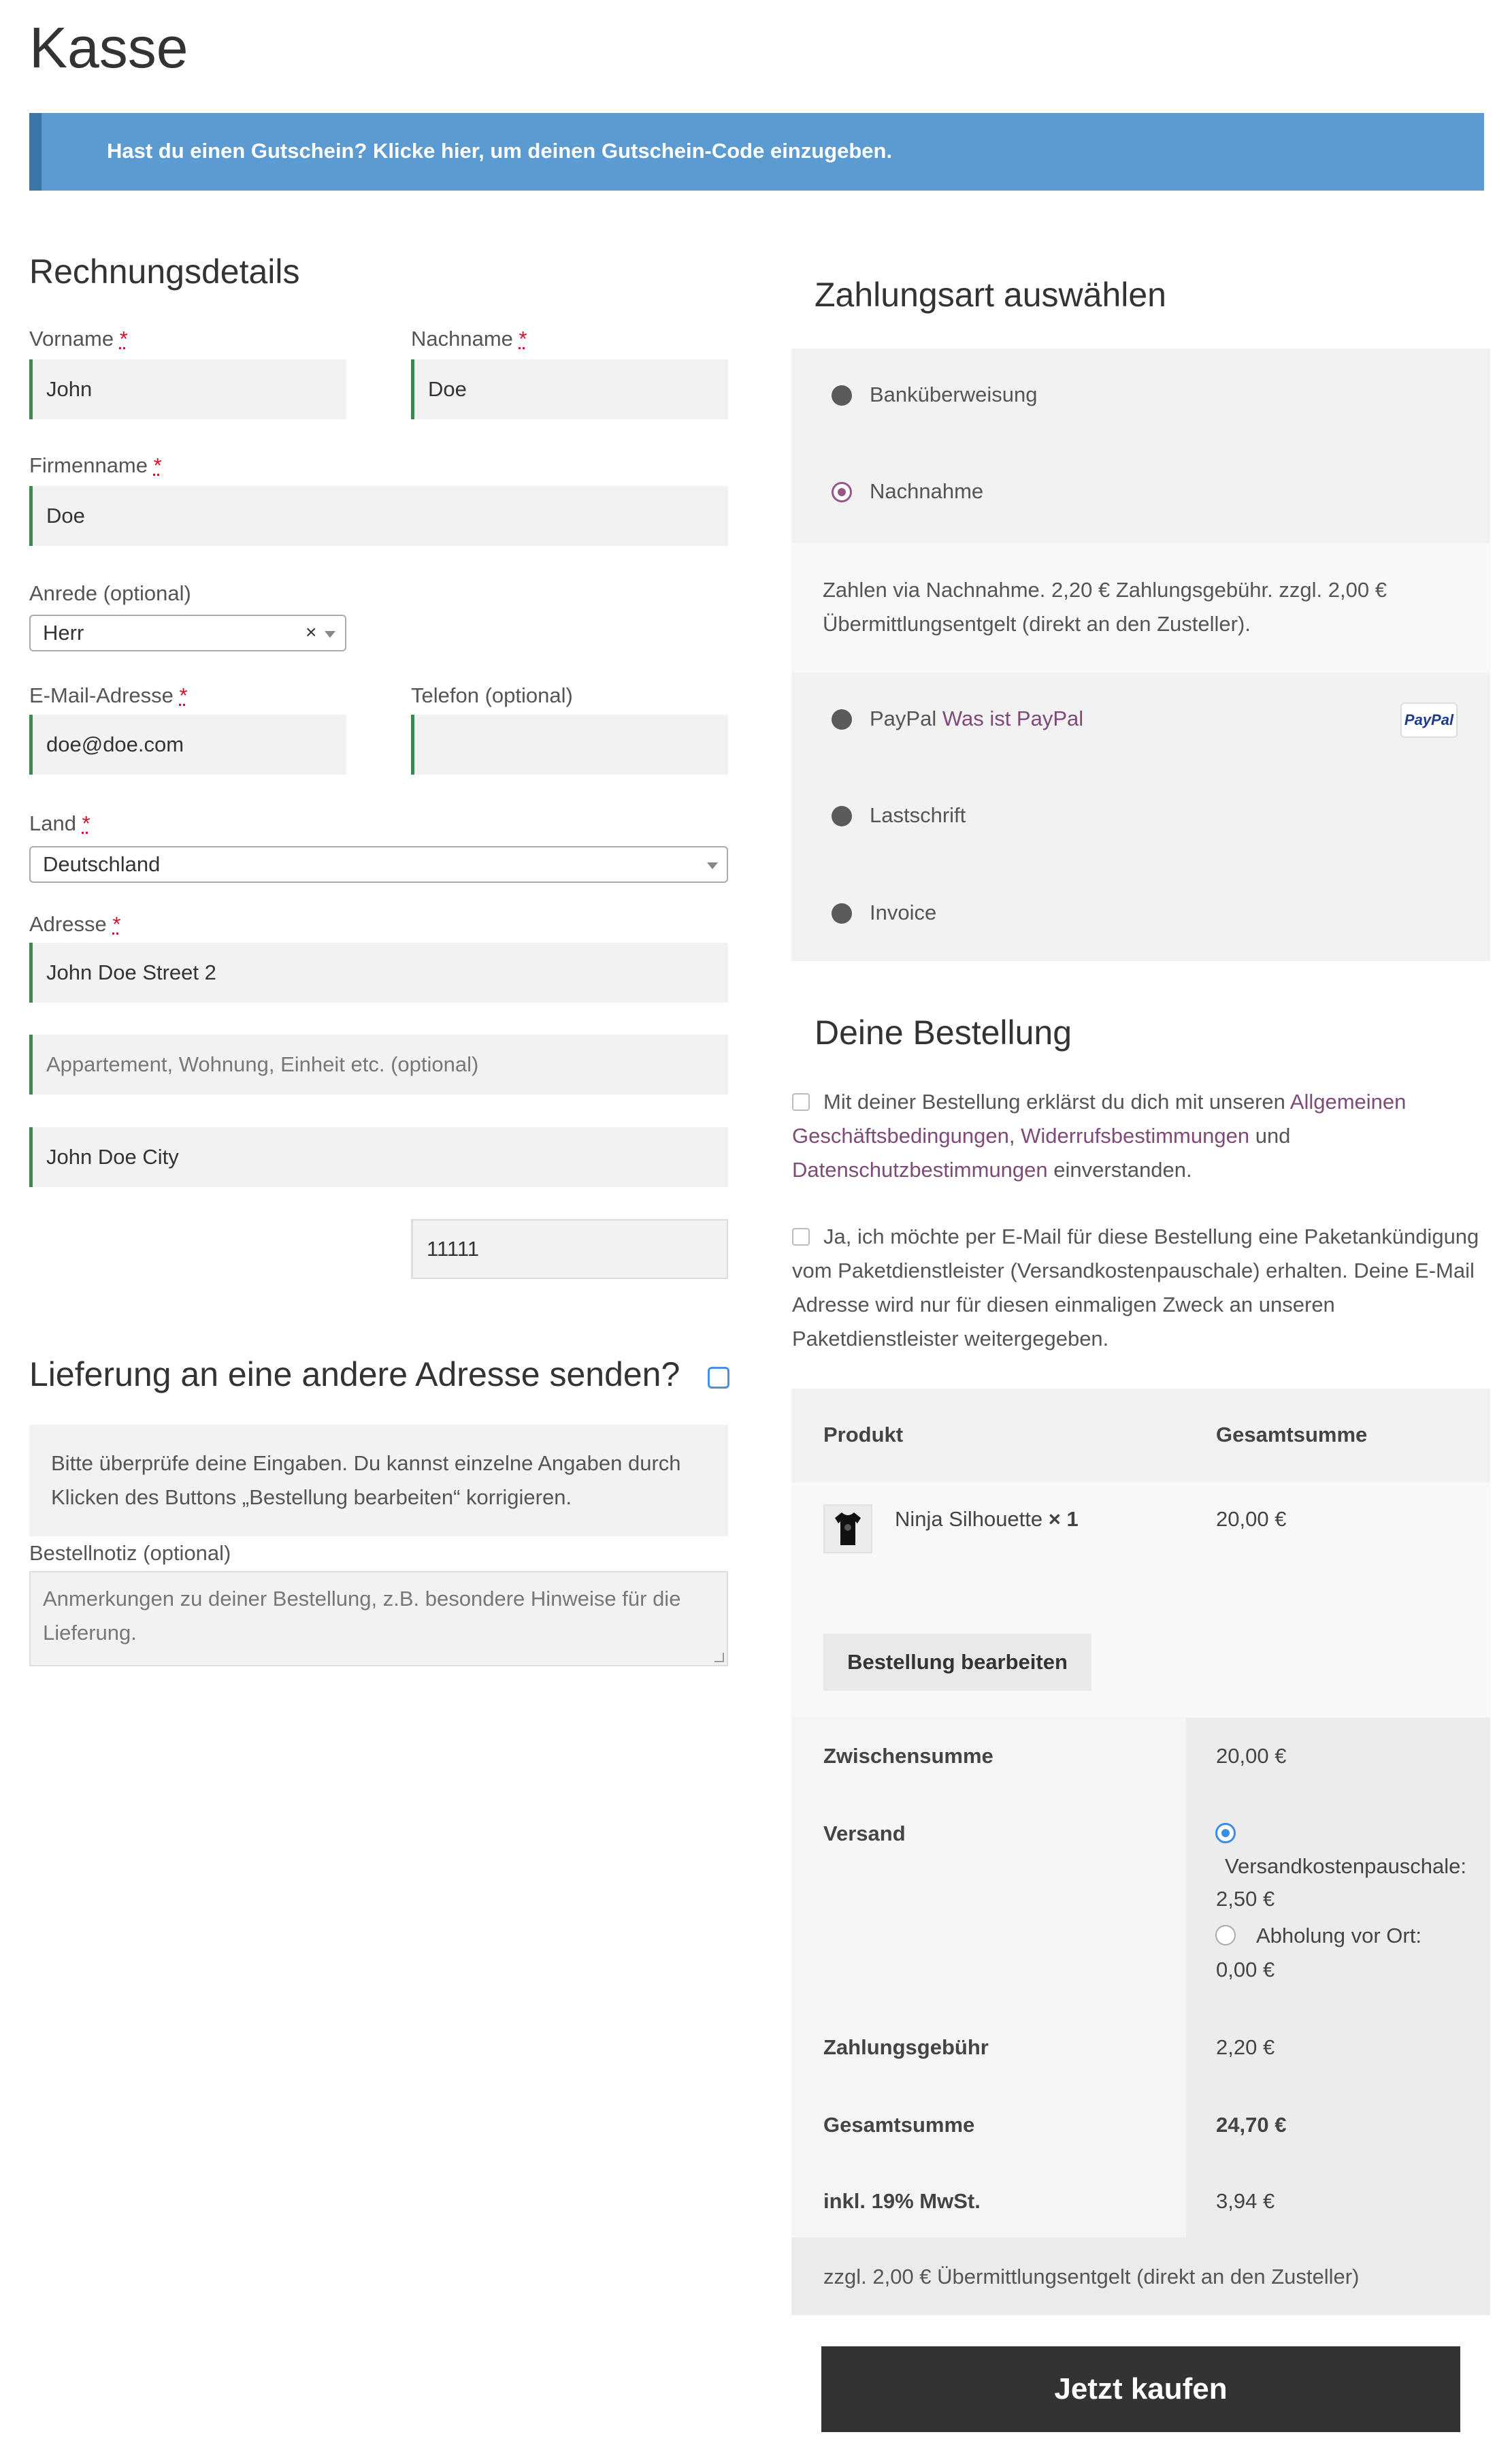 The image size is (1512, 2460). I want to click on first-name-input: John, so click(187, 389).